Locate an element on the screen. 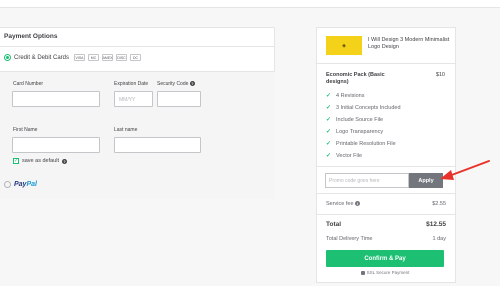 The height and width of the screenshot is (286, 500). delivery-time-row: Total Delivery Time 1 day is located at coordinates (386, 239).